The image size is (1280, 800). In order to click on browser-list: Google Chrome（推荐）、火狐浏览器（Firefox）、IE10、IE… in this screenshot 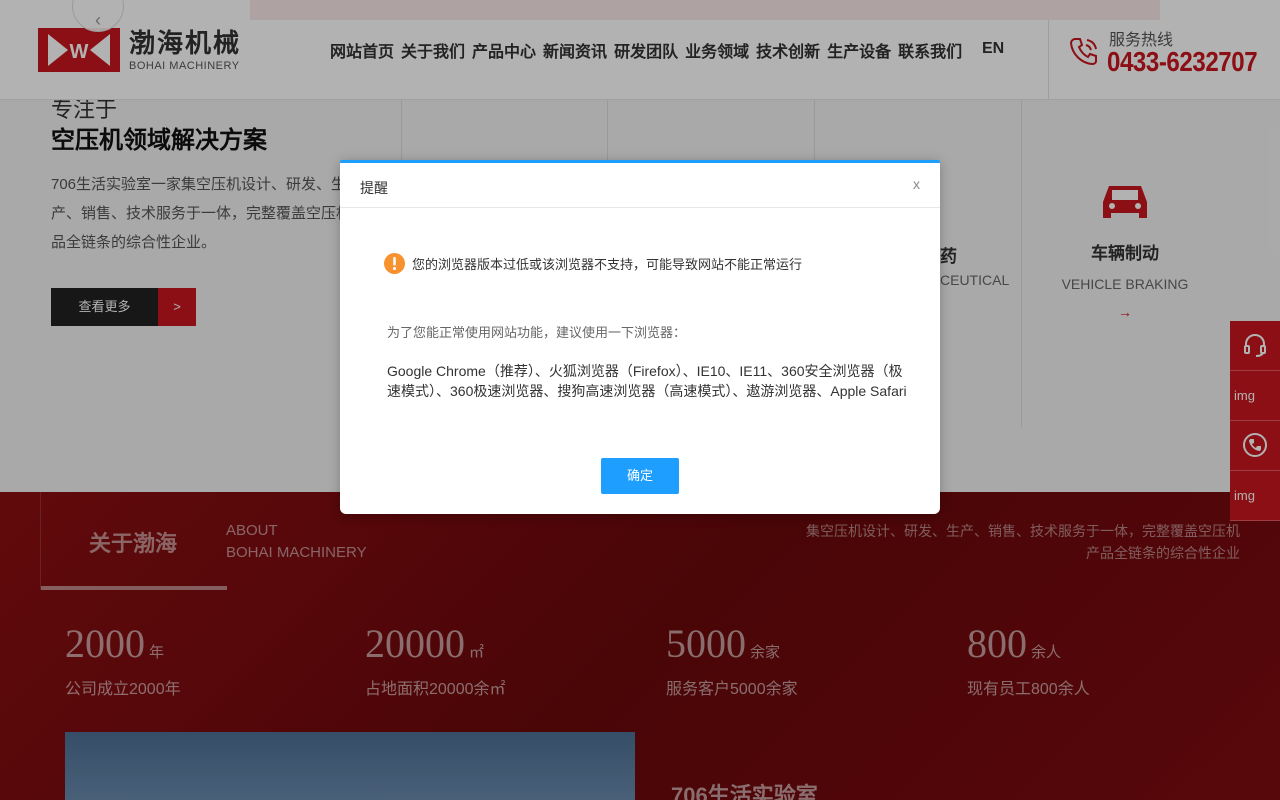, I will do `click(647, 381)`.